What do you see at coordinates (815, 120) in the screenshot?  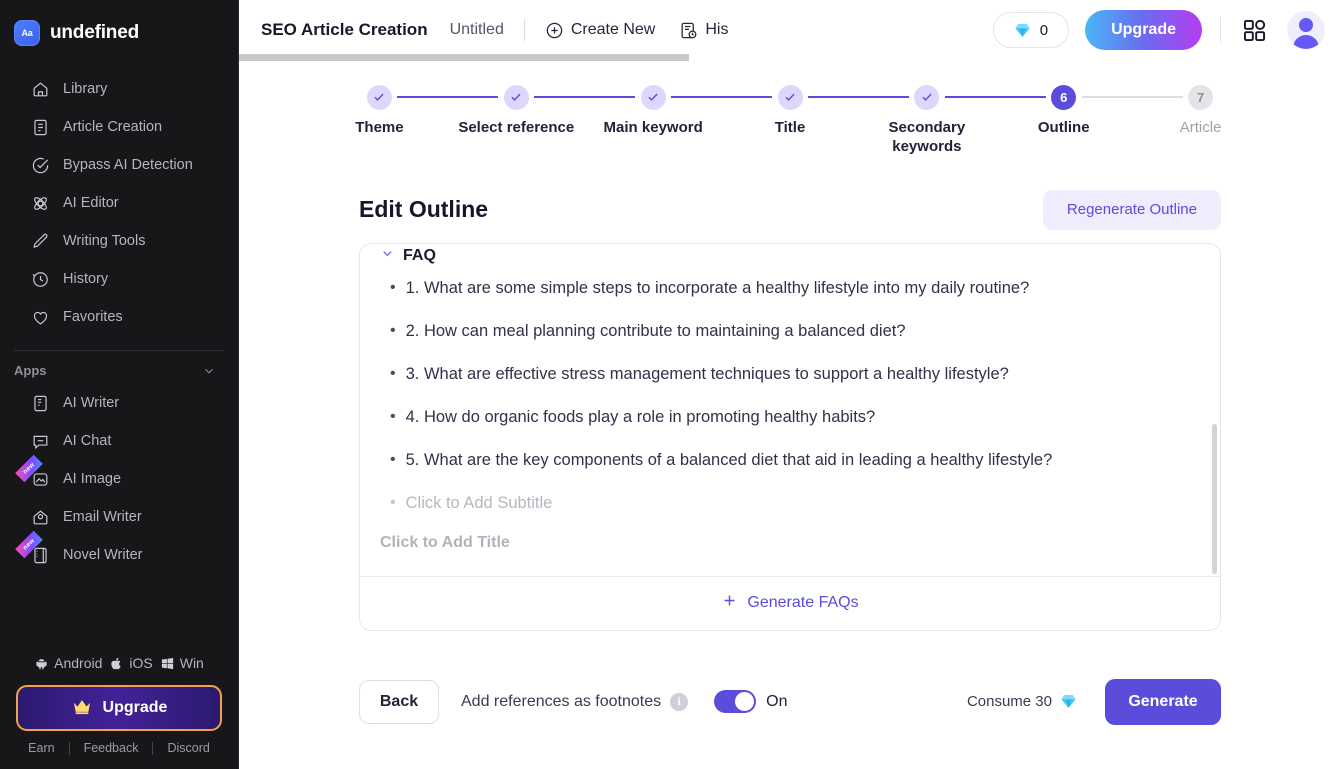 I see `step-title: Title` at bounding box center [815, 120].